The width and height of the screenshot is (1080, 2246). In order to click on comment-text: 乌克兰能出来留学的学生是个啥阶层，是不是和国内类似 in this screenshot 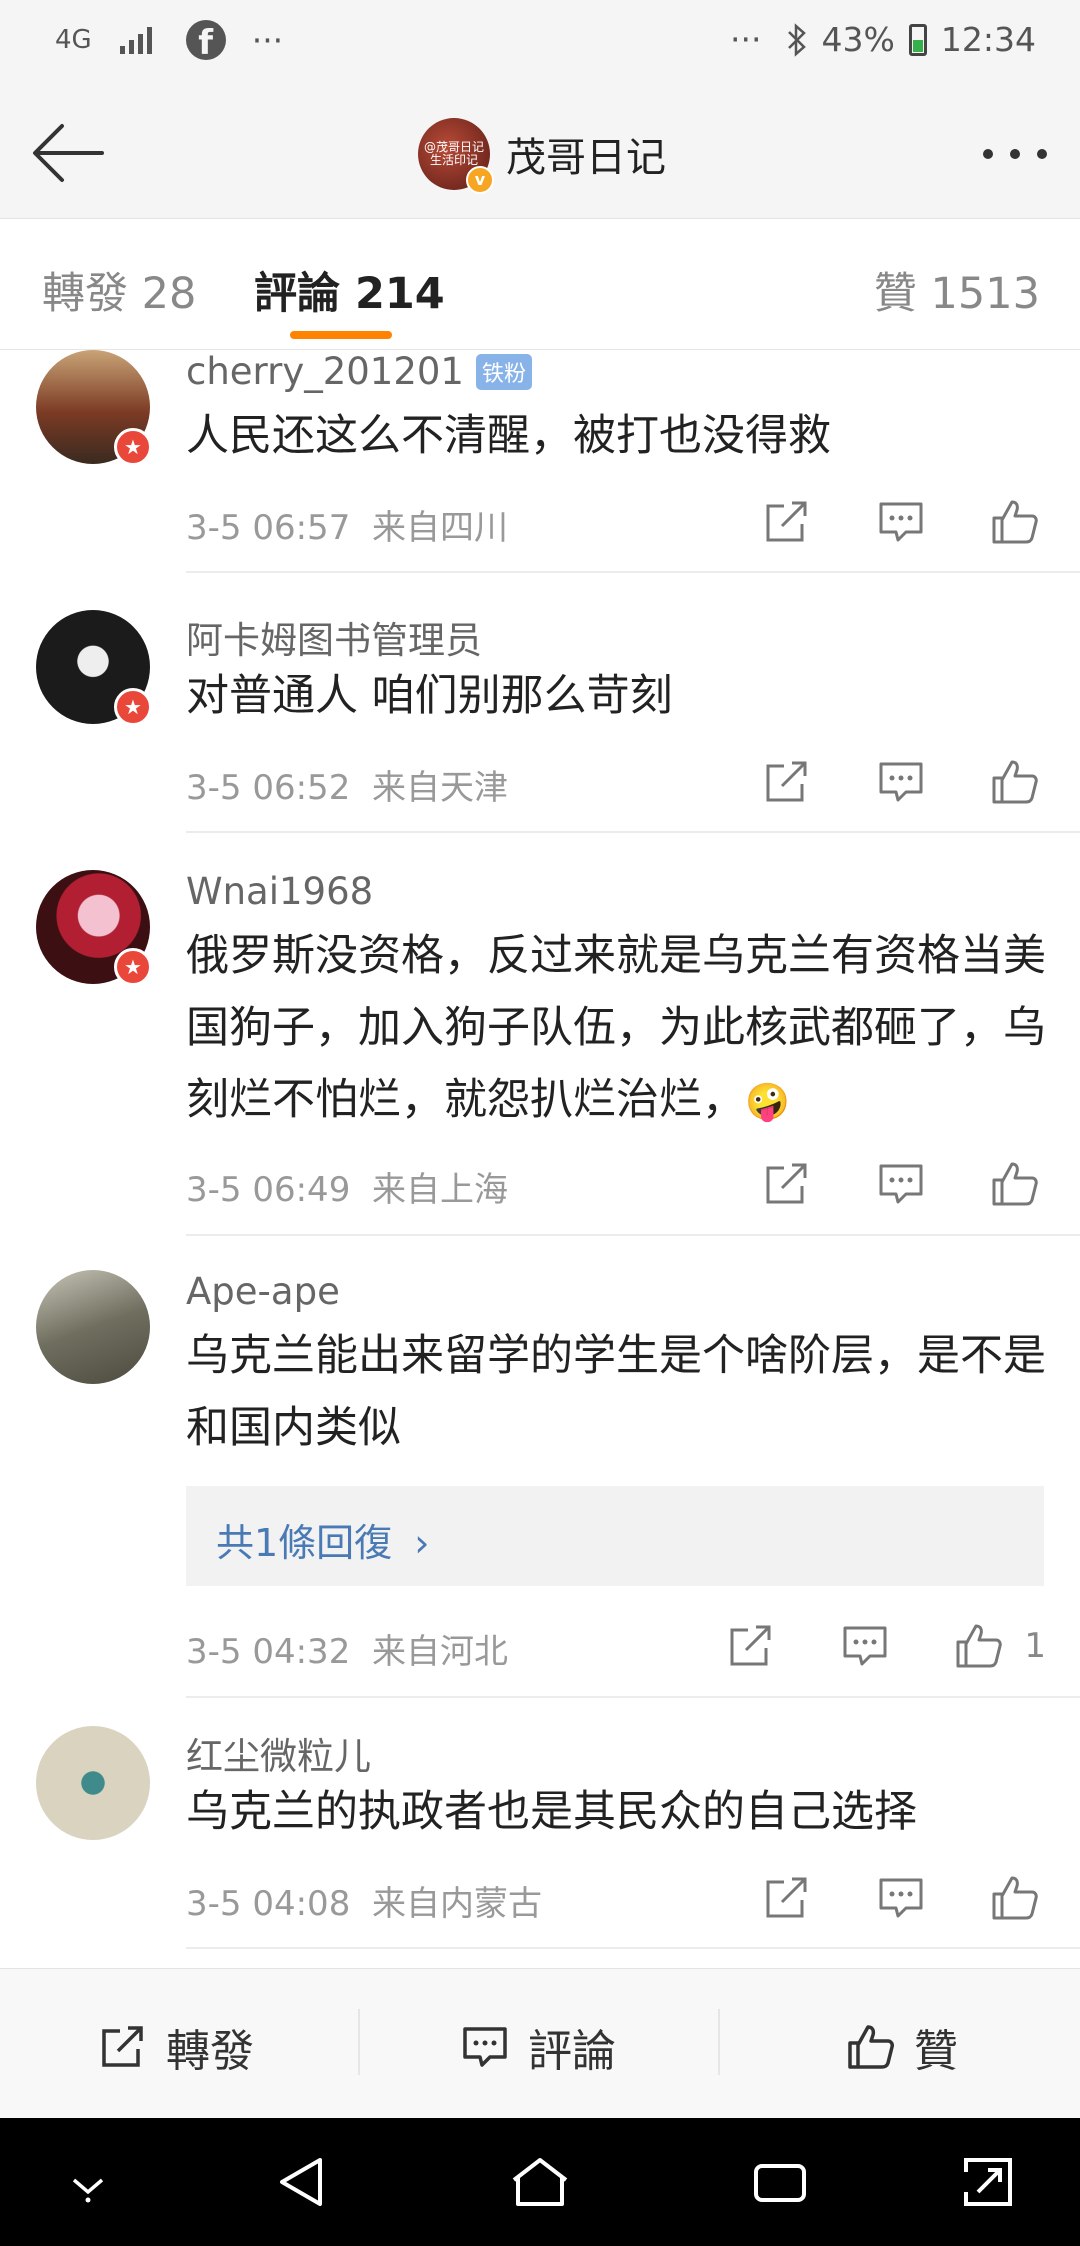, I will do `click(616, 1392)`.